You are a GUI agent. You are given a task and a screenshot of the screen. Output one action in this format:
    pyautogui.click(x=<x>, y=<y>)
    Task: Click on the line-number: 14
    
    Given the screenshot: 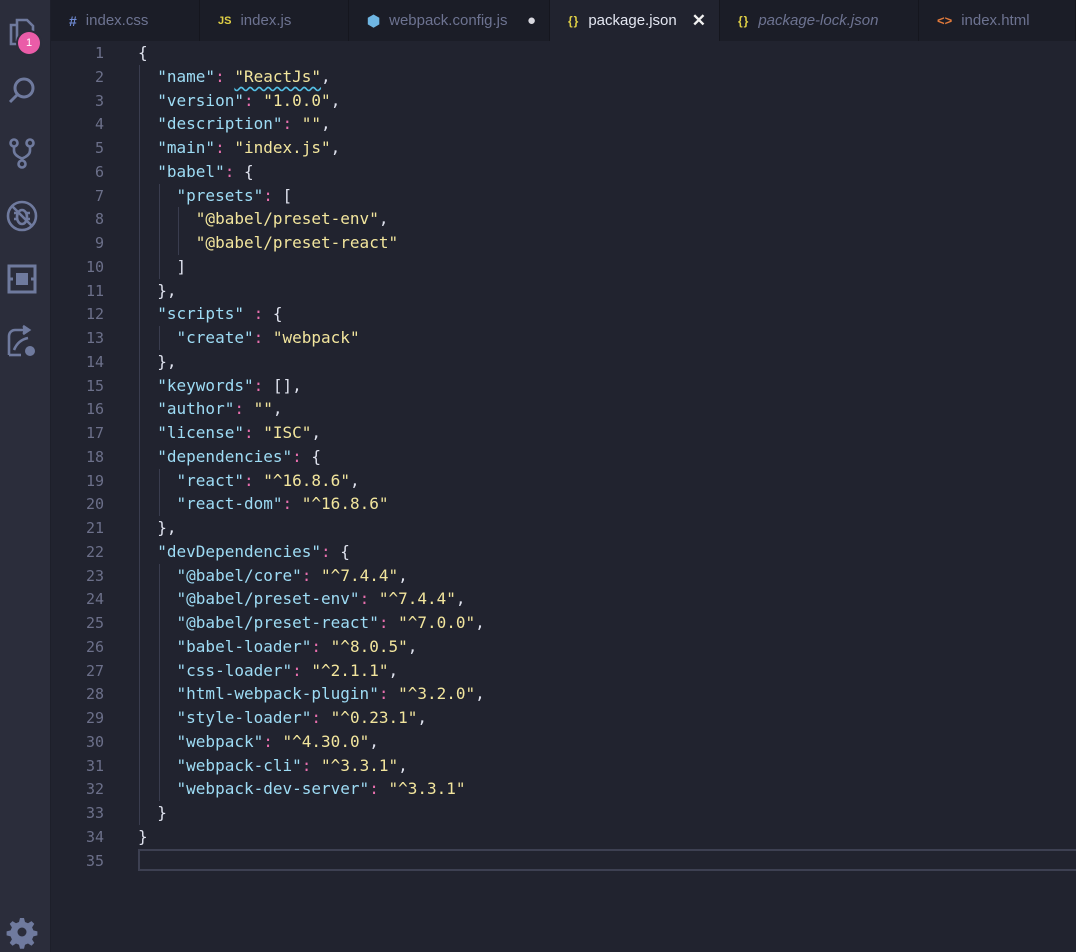 What is the action you would take?
    pyautogui.click(x=94, y=361)
    